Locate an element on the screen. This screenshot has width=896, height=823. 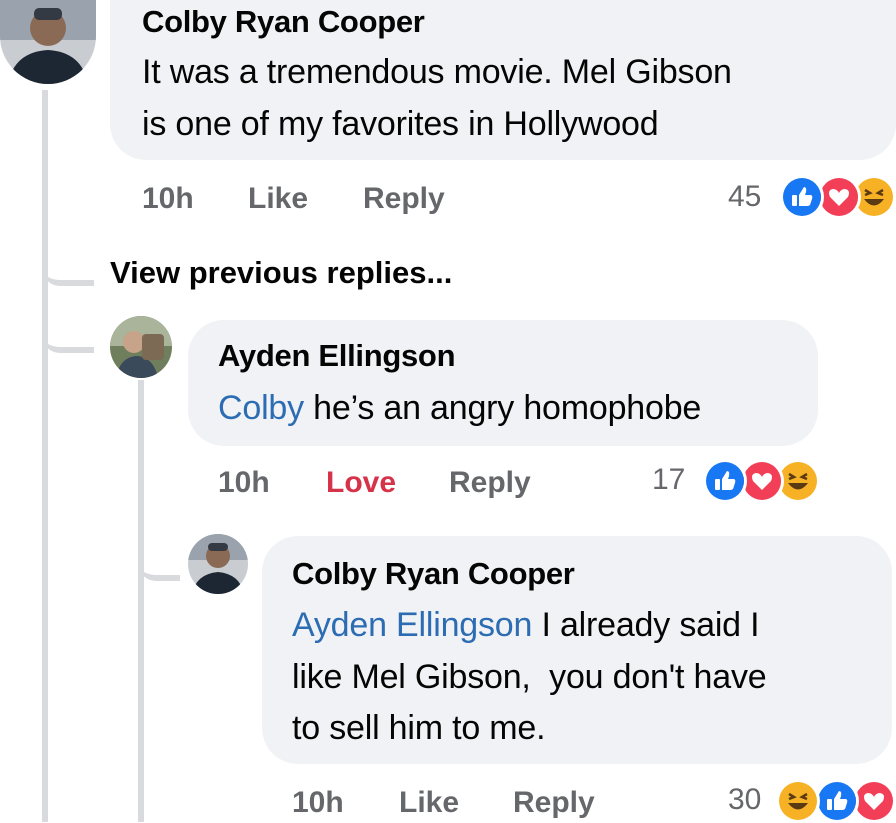
reply-text-body: I already said I is located at coordinates (646, 625).